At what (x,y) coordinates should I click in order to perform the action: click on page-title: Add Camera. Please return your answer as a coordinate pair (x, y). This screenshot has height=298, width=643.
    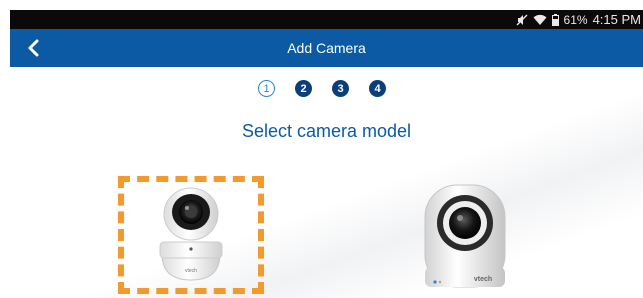
    Looking at the image, I should click on (326, 48).